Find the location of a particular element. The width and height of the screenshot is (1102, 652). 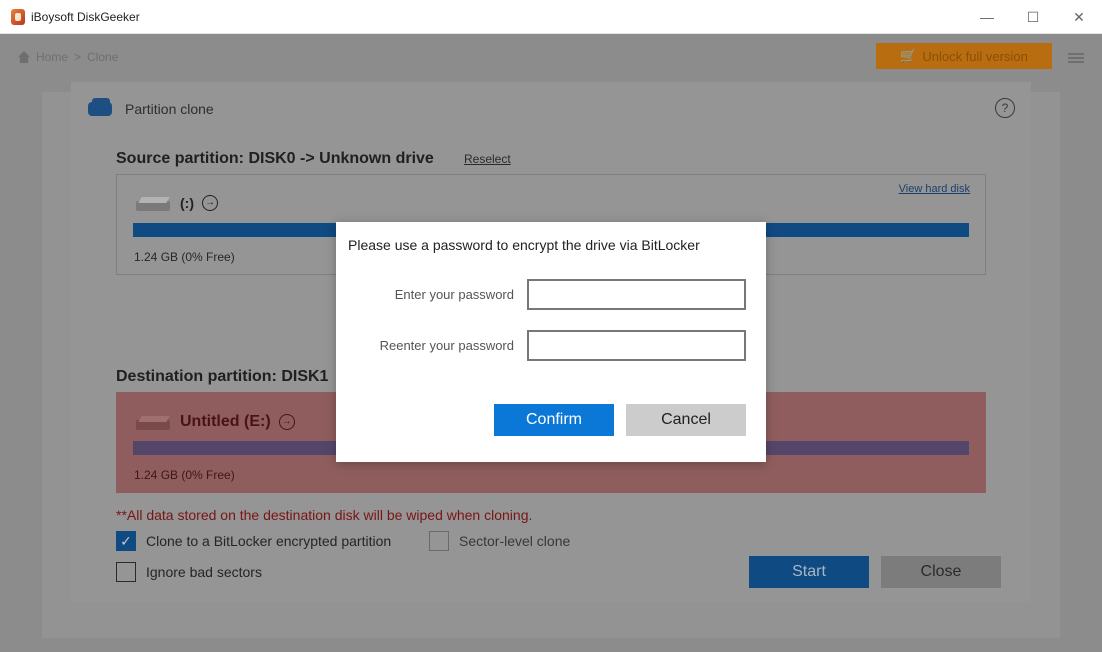

app-header: Home > Clone 🛒 Unlock full version is located at coordinates (551, 57).